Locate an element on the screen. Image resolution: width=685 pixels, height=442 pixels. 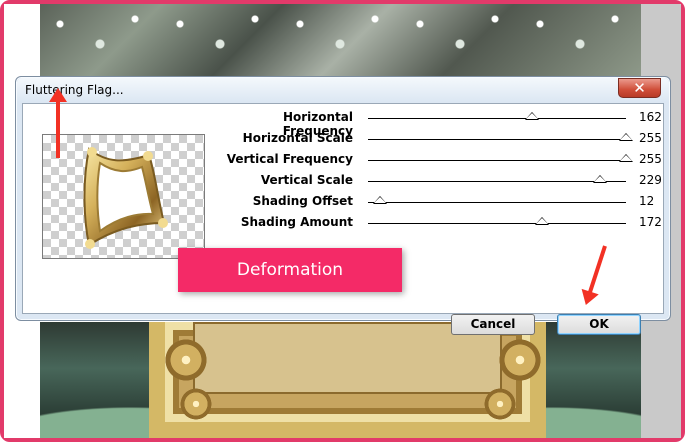
vertical-scale-label: Vertical Scale is located at coordinates (306, 180).